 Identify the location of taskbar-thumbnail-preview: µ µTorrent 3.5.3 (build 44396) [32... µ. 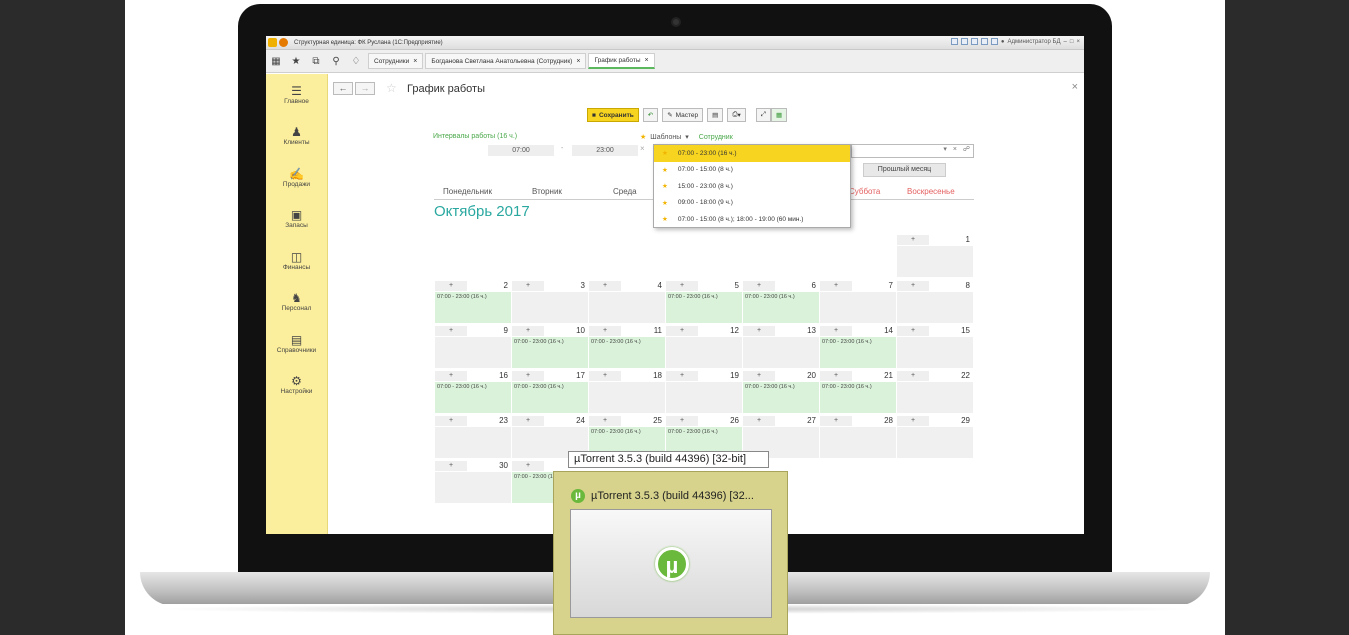
(670, 553).